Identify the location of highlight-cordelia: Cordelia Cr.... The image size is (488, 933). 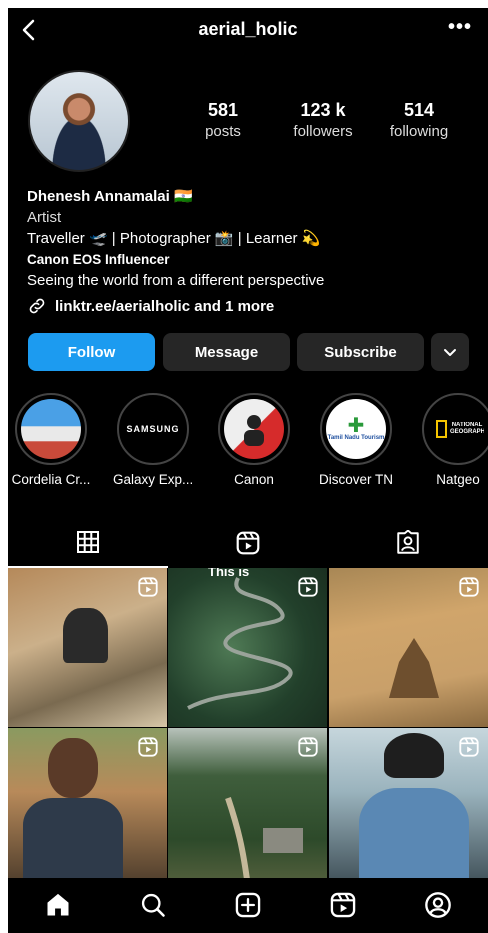
(51, 440).